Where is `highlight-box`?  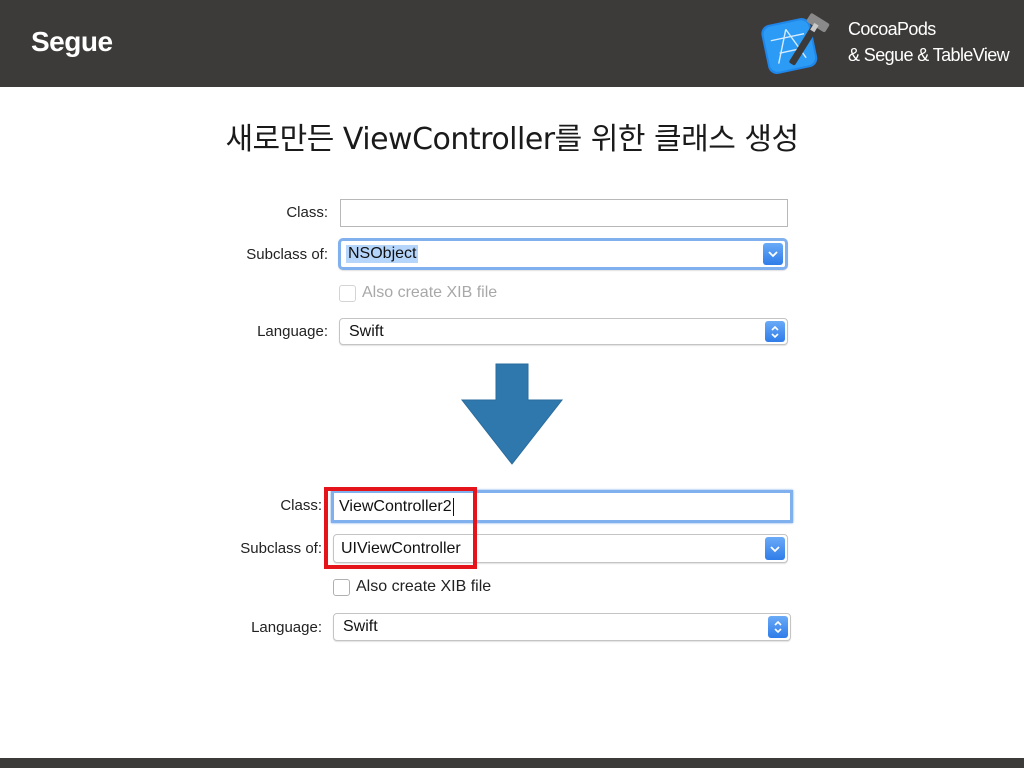 highlight-box is located at coordinates (400, 528).